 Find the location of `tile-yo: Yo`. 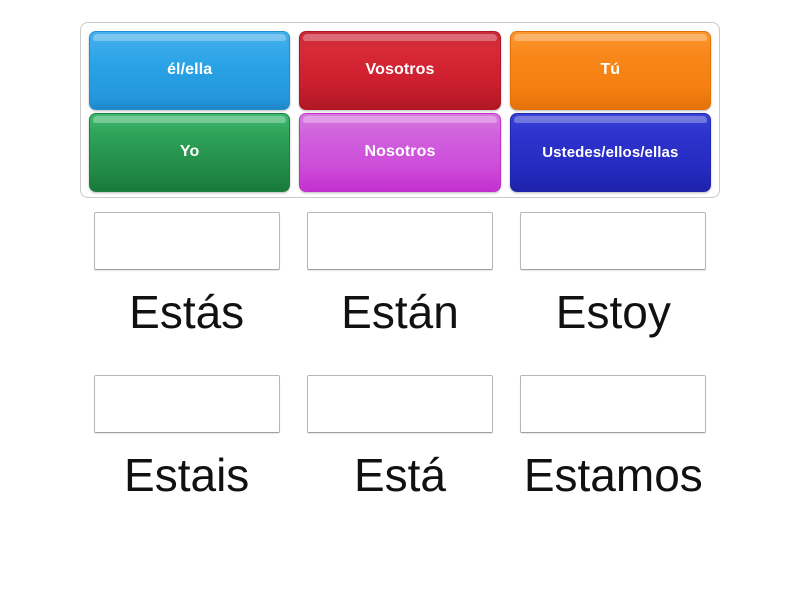

tile-yo: Yo is located at coordinates (190, 152).